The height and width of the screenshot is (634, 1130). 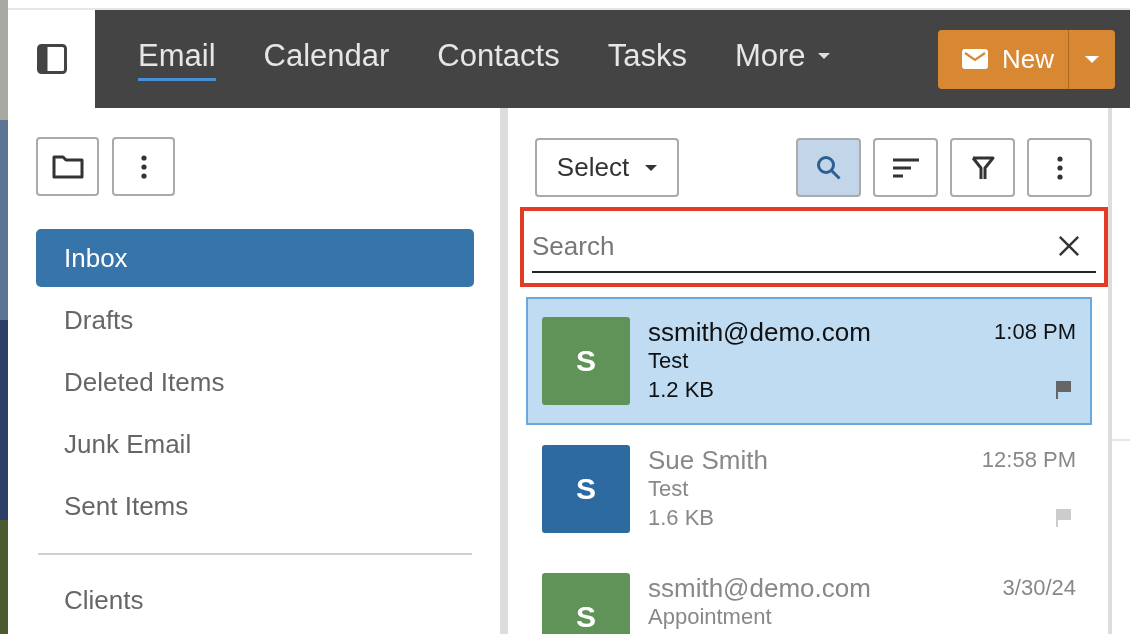 I want to click on filter-icon, so click(x=982, y=167).